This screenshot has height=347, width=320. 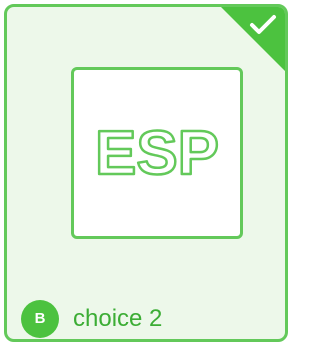 I want to click on choice-image-graphic: ESP, so click(x=157, y=154).